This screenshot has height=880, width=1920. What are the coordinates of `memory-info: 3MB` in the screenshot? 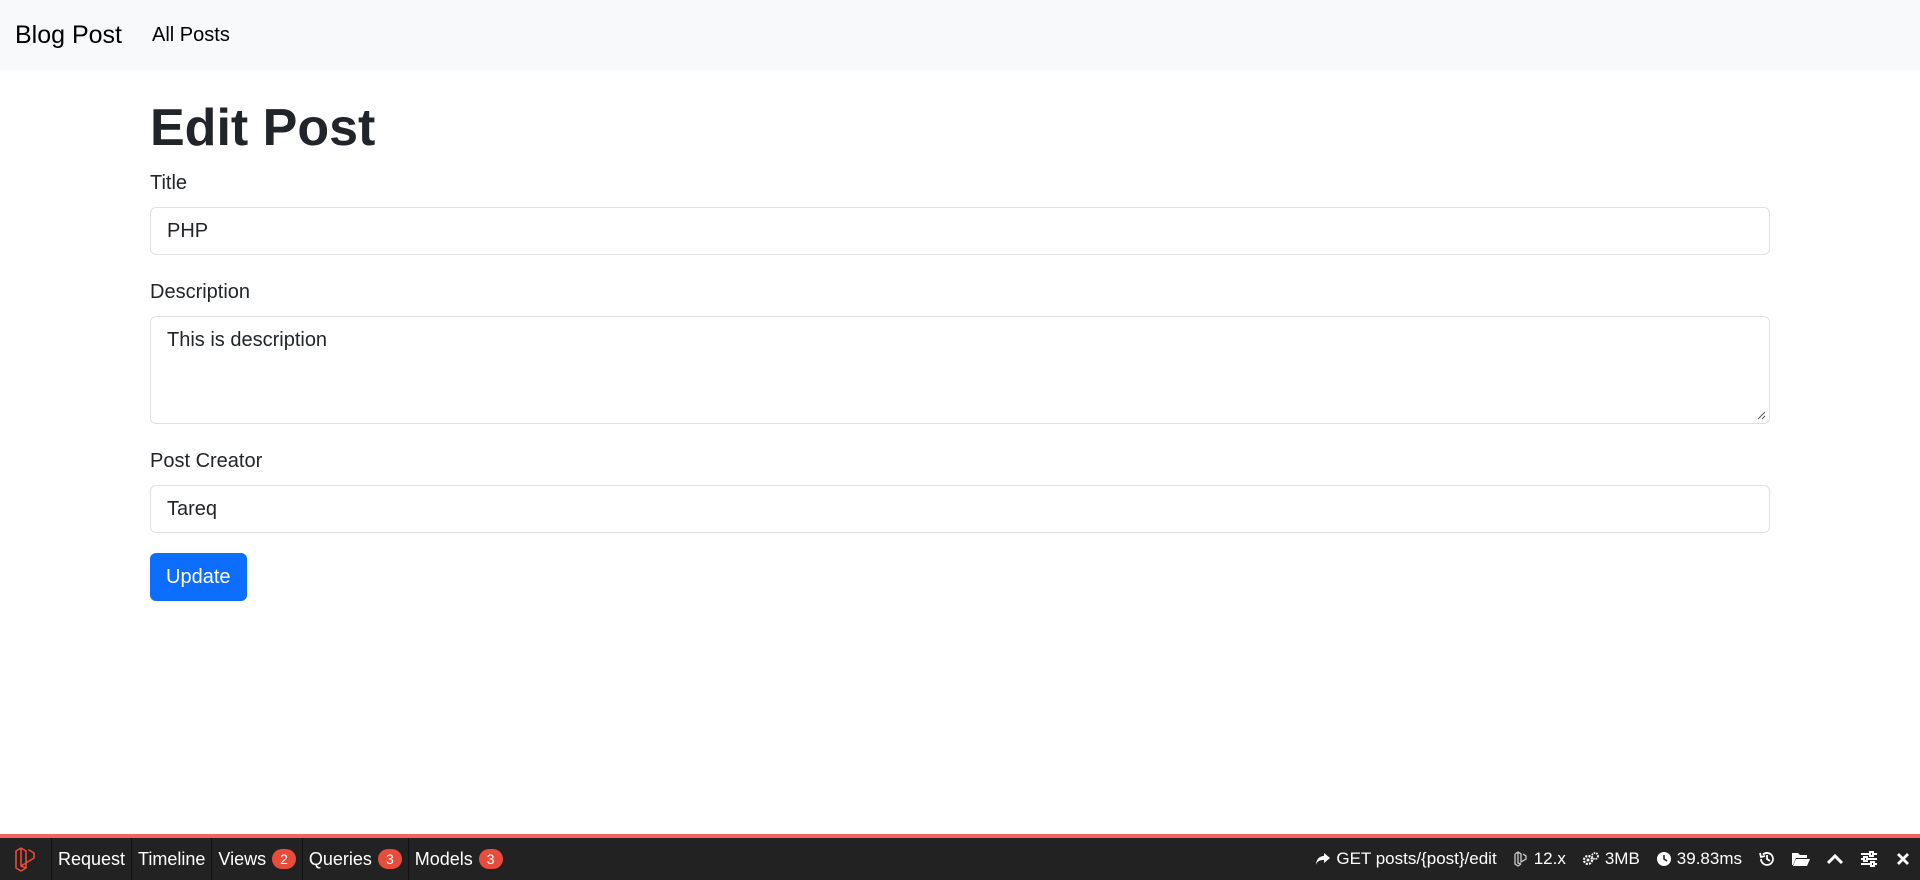 It's located at (1611, 859).